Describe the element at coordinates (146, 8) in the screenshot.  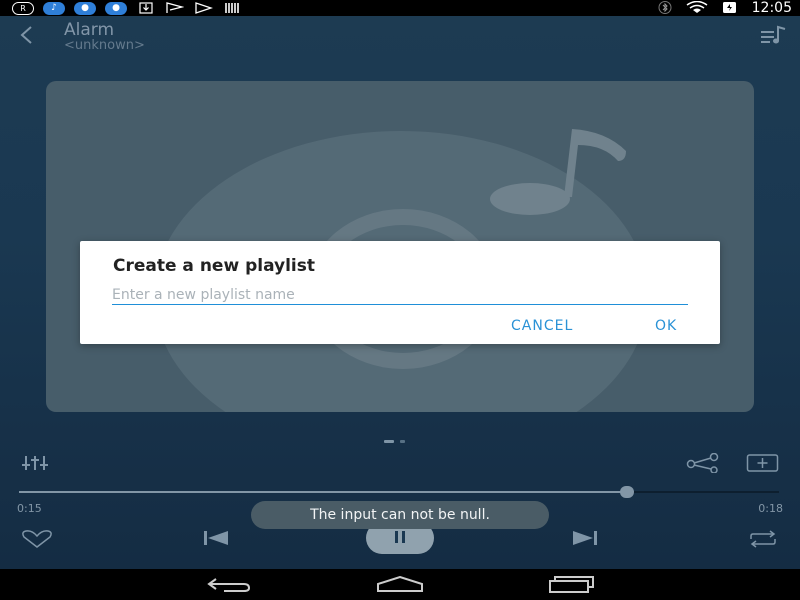
I see `download-icon` at that location.